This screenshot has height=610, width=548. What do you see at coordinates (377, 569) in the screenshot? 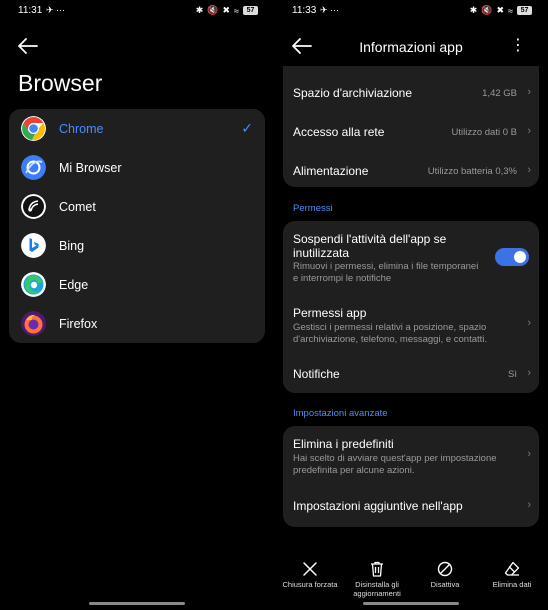
I see `trash-icon` at bounding box center [377, 569].